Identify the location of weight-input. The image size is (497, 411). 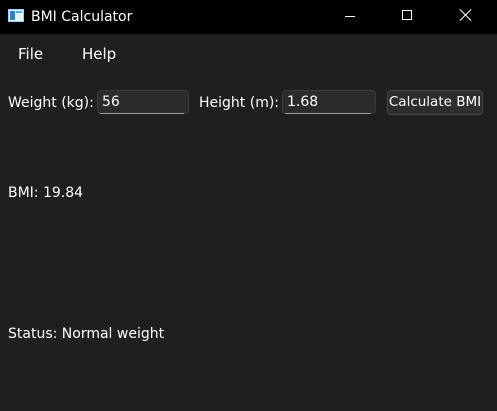
(142, 102).